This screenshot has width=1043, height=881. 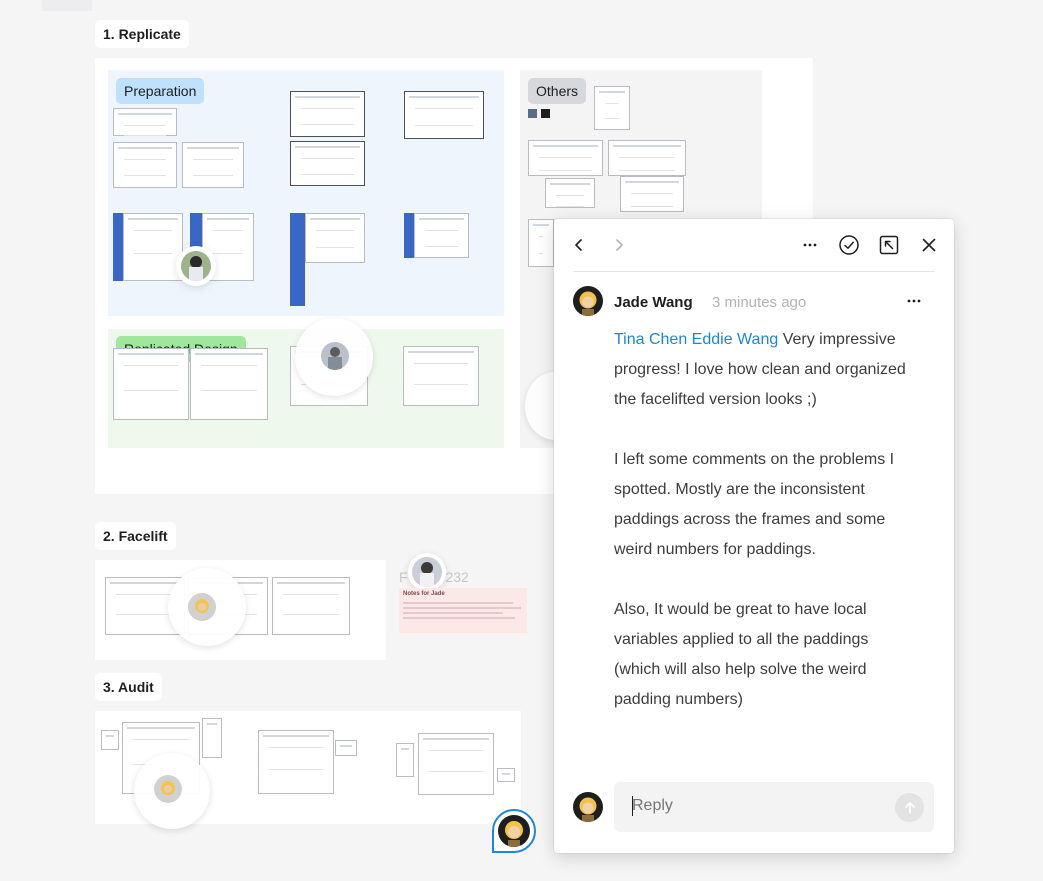 I want to click on popout-button, so click(x=889, y=245).